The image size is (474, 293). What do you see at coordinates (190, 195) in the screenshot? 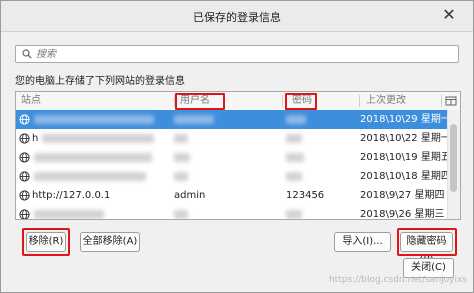
I see `username-cell: admin` at bounding box center [190, 195].